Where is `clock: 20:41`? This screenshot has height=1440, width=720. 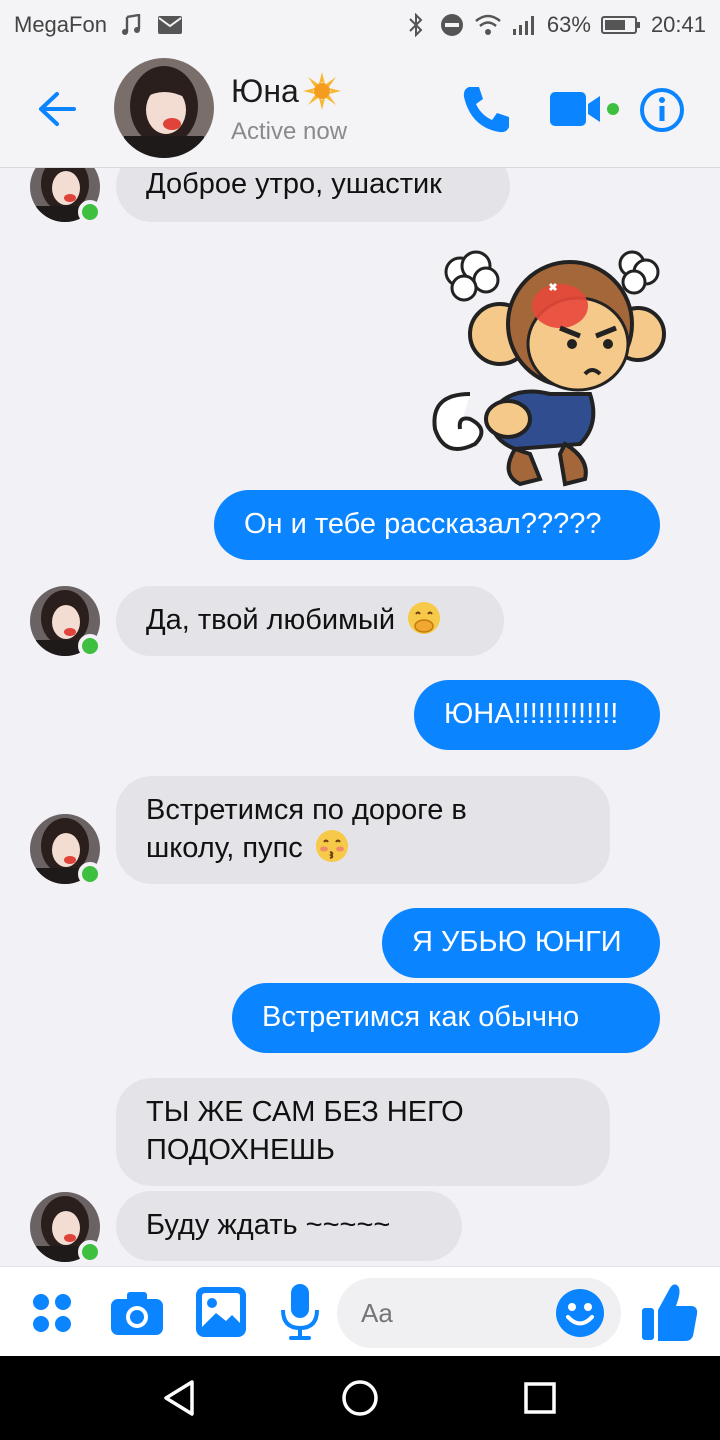
clock: 20:41 is located at coordinates (678, 24).